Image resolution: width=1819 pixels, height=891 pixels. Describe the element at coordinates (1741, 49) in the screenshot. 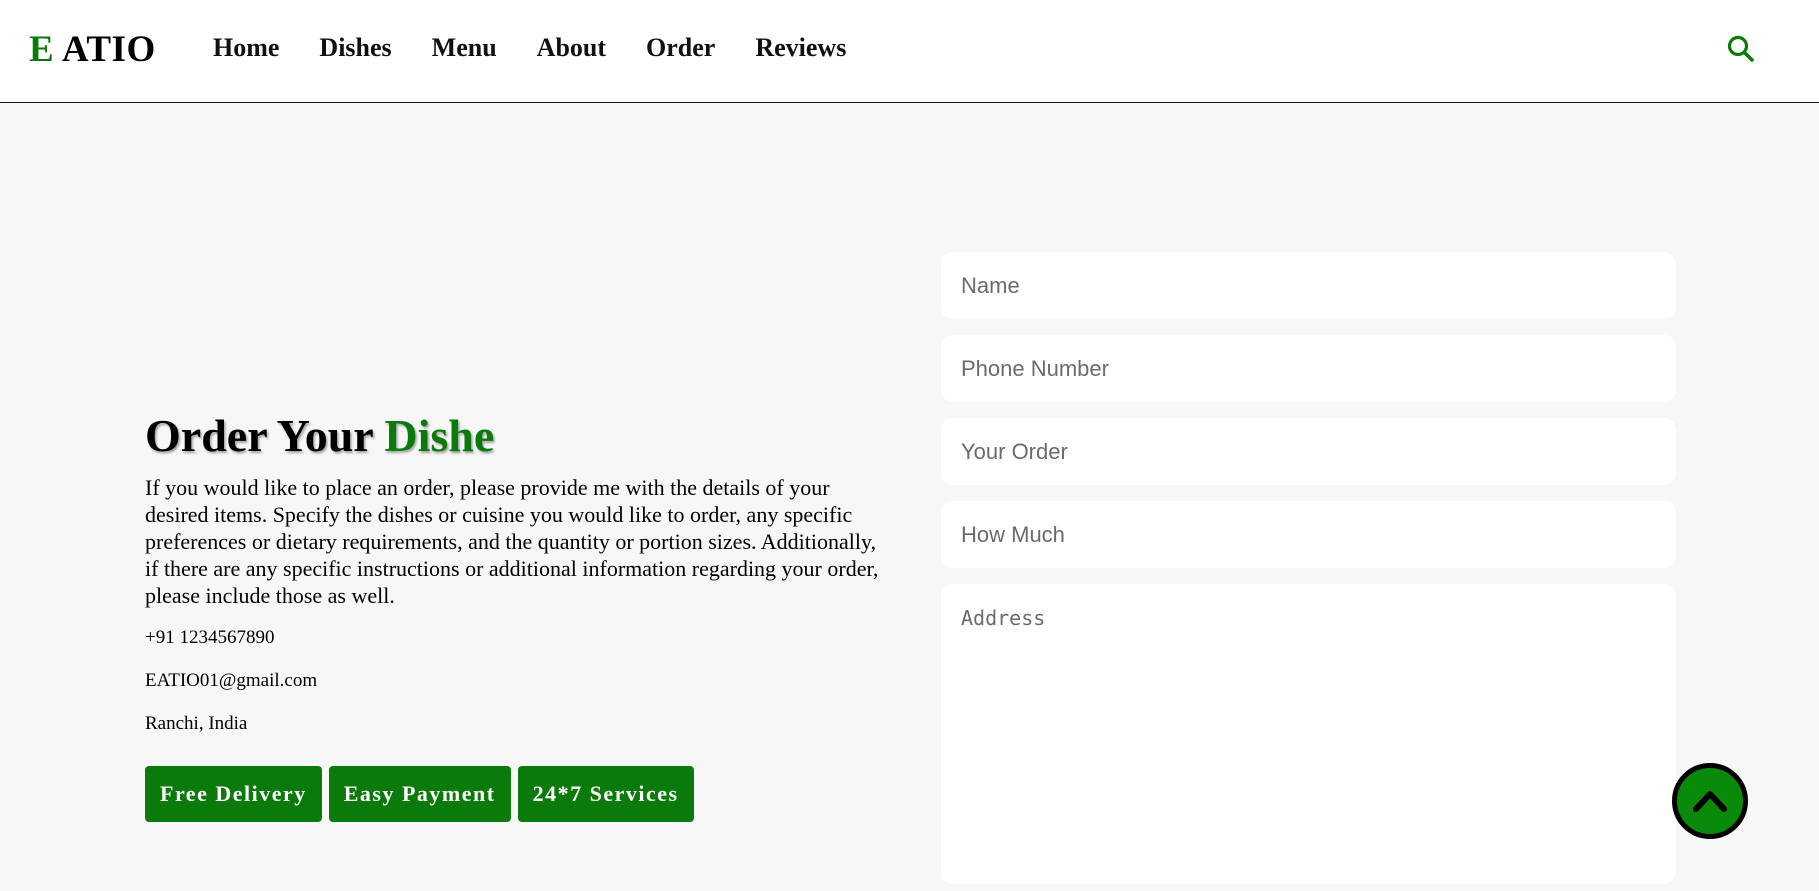

I see `search-icon` at that location.